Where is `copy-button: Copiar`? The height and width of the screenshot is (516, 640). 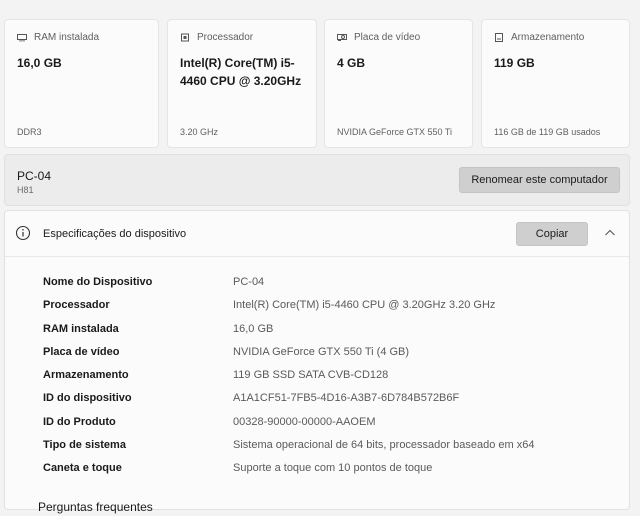
copy-button: Copiar is located at coordinates (552, 234).